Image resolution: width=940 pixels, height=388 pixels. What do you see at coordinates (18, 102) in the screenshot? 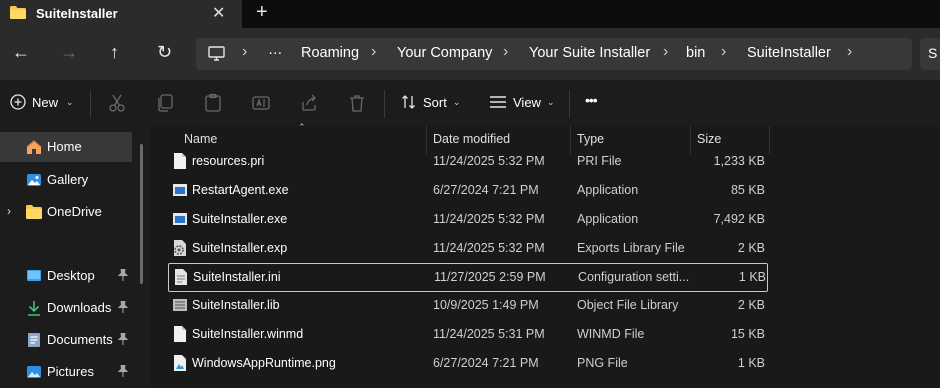
I see `plus-circle-icon` at bounding box center [18, 102].